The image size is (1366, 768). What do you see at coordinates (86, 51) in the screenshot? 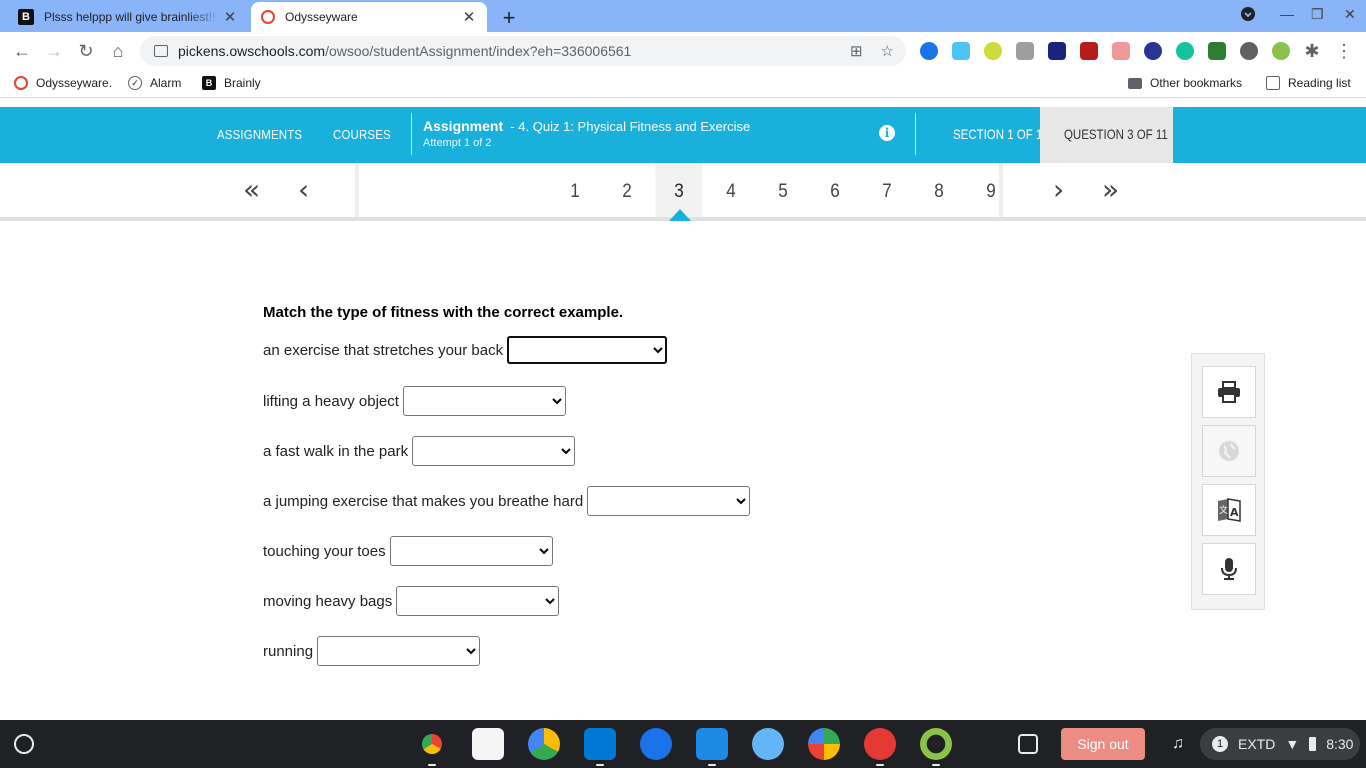
I see `reload-icon: ↻` at bounding box center [86, 51].